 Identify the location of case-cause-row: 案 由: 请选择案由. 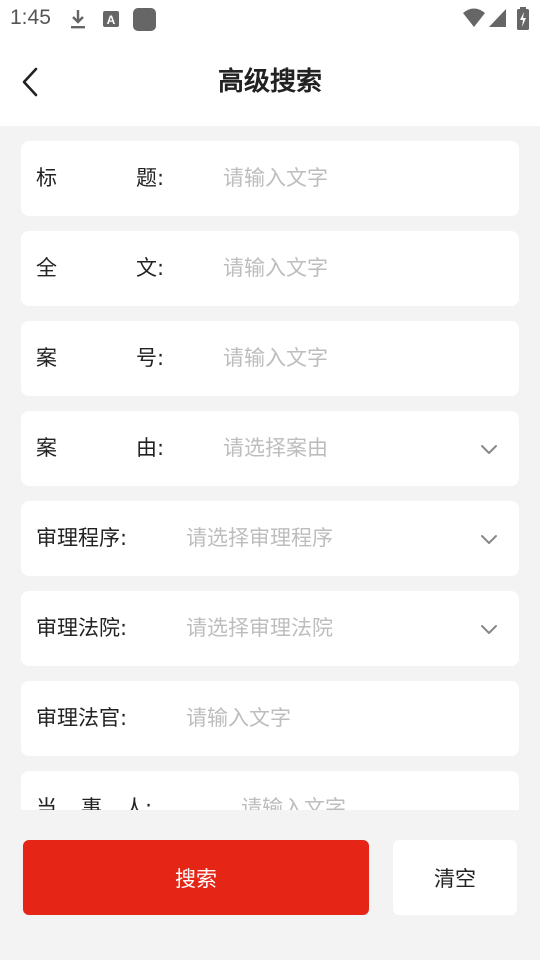
(270, 448).